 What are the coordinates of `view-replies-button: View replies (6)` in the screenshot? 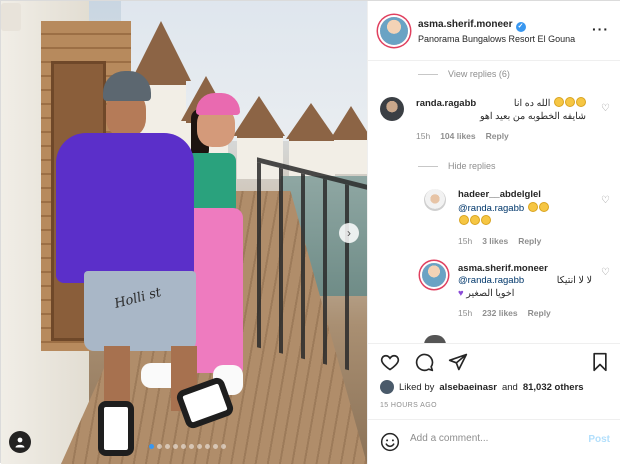 It's located at (464, 74).